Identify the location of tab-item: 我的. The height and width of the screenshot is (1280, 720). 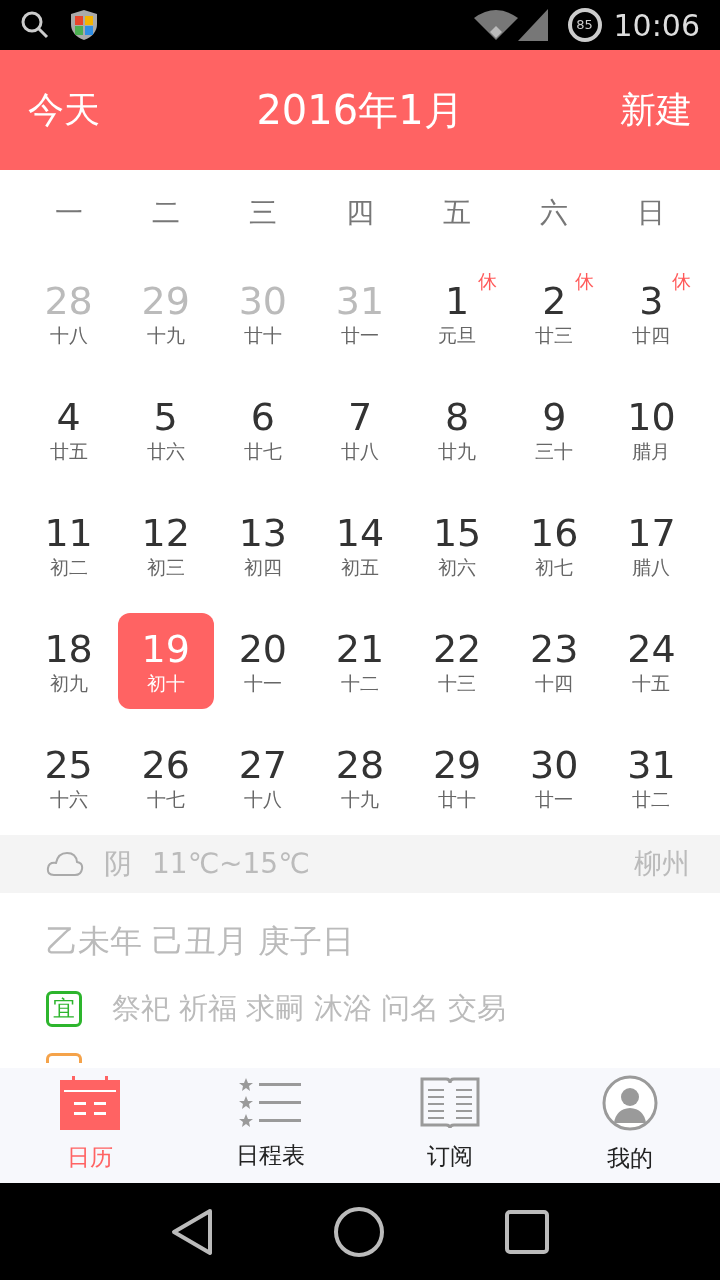
(630, 1125).